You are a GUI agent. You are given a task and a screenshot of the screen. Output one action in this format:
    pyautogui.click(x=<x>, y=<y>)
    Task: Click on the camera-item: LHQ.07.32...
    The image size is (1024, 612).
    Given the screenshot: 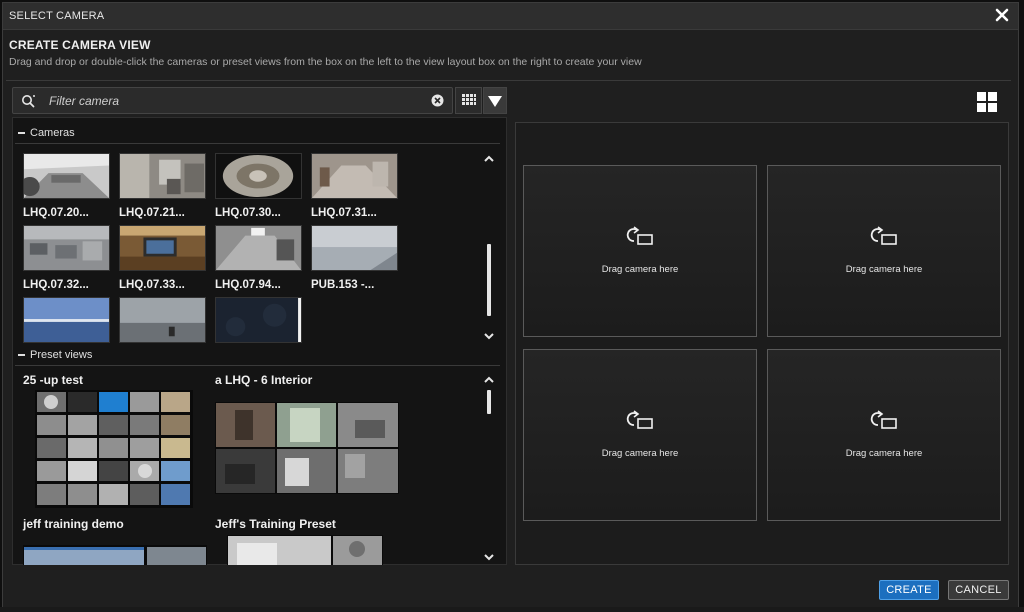 What is the action you would take?
    pyautogui.click(x=67, y=258)
    